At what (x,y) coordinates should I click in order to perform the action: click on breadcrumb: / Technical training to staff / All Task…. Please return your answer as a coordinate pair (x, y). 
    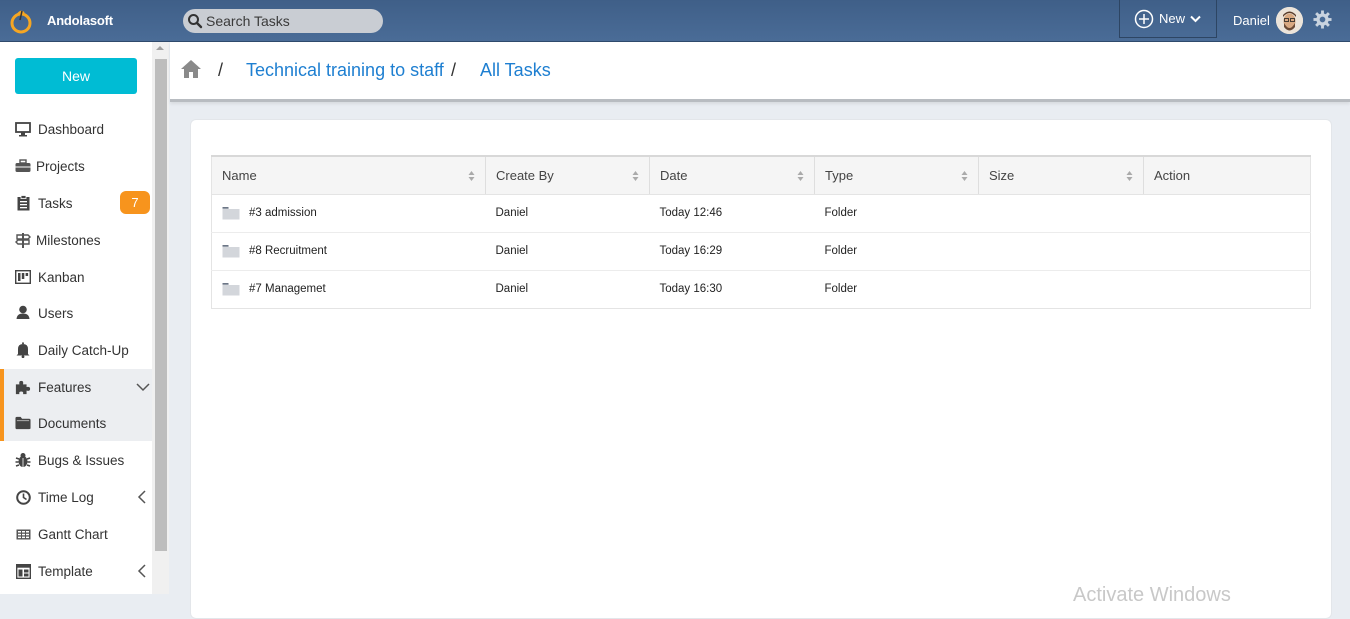
    Looking at the image, I should click on (760, 72).